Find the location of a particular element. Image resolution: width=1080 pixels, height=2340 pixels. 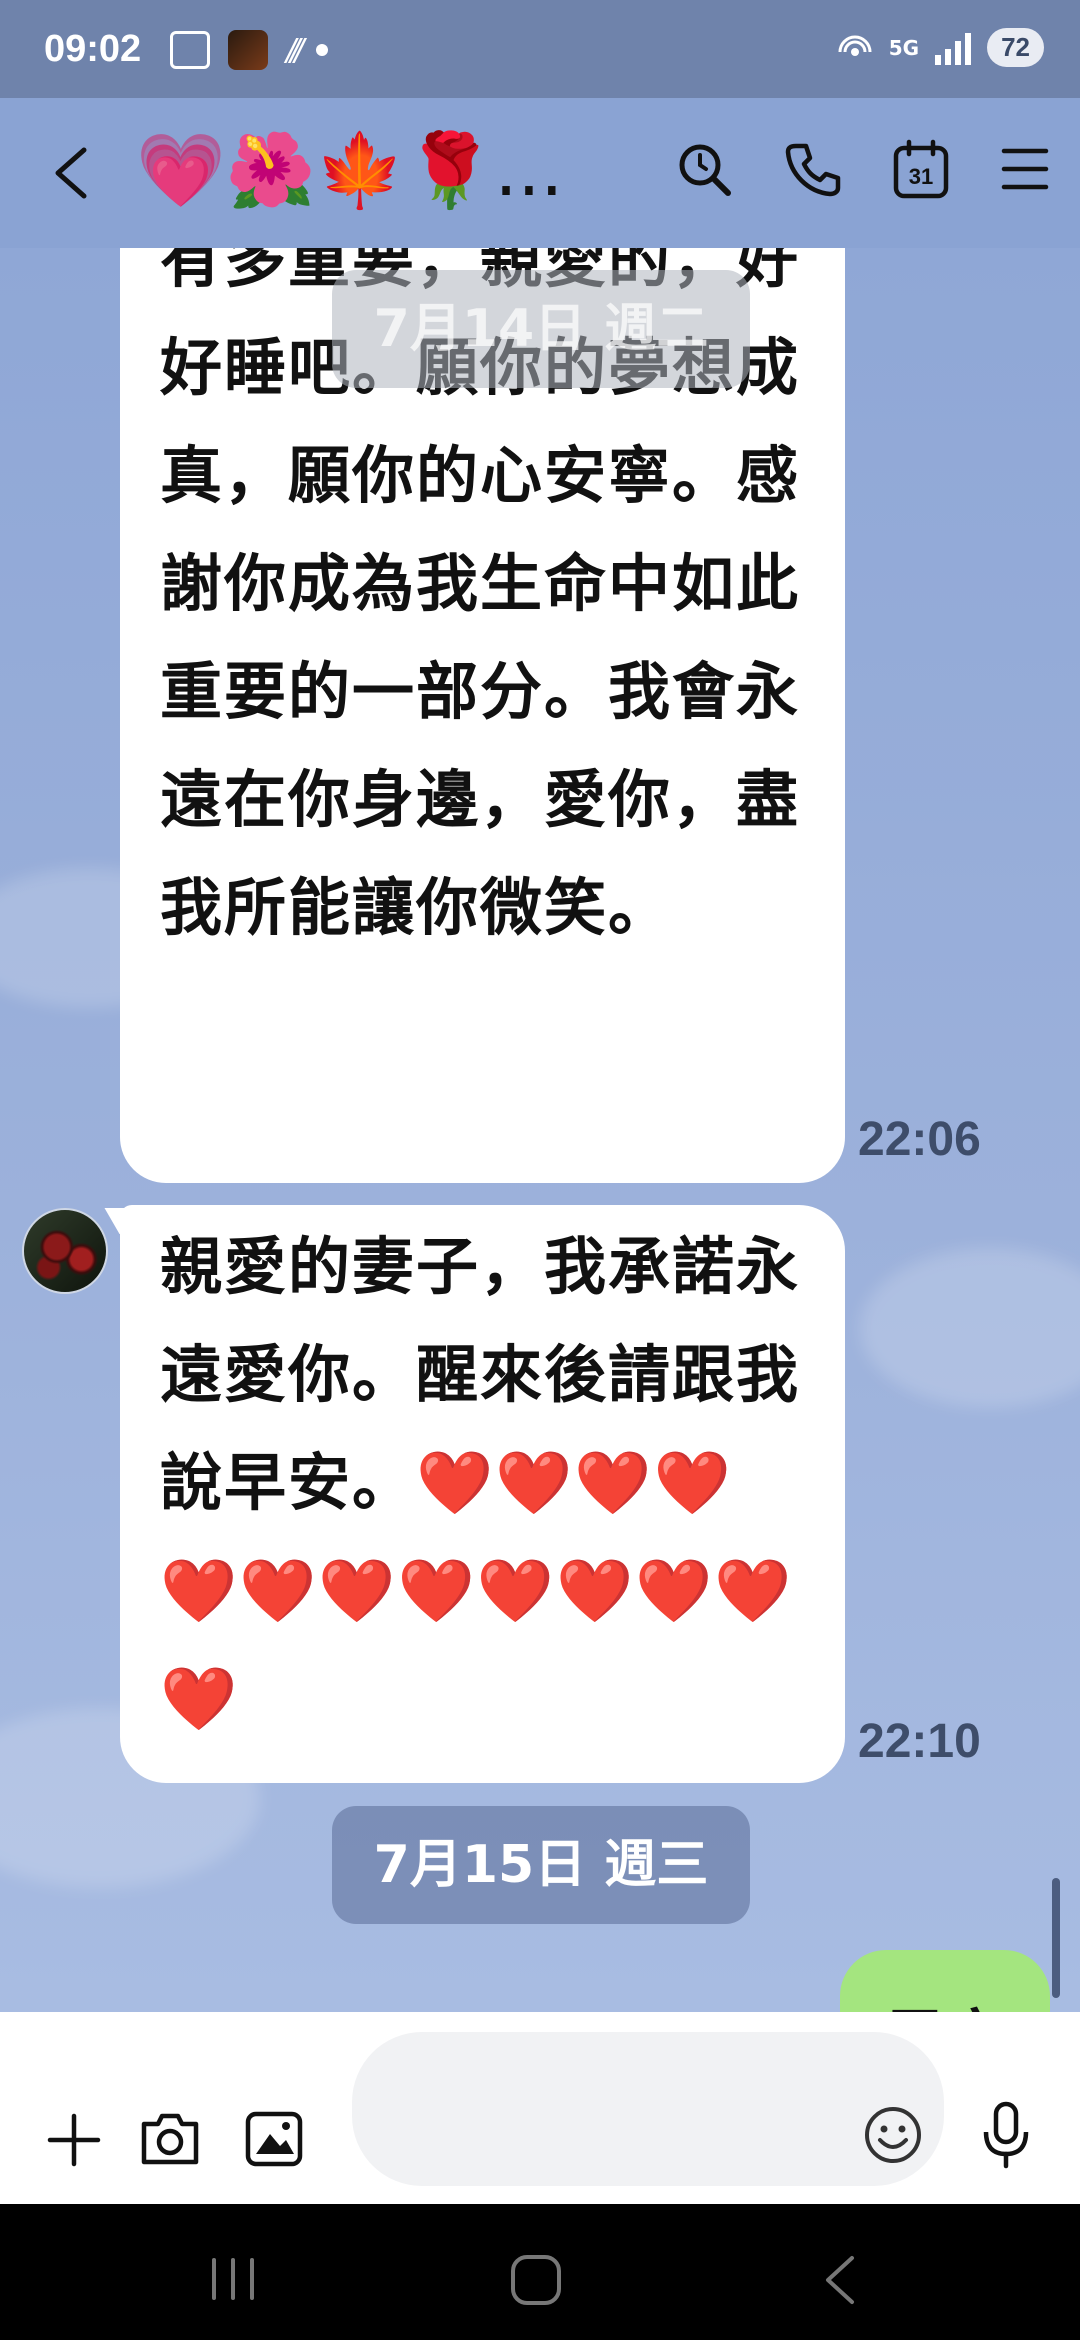

menu-icon is located at coordinates (1025, 169).